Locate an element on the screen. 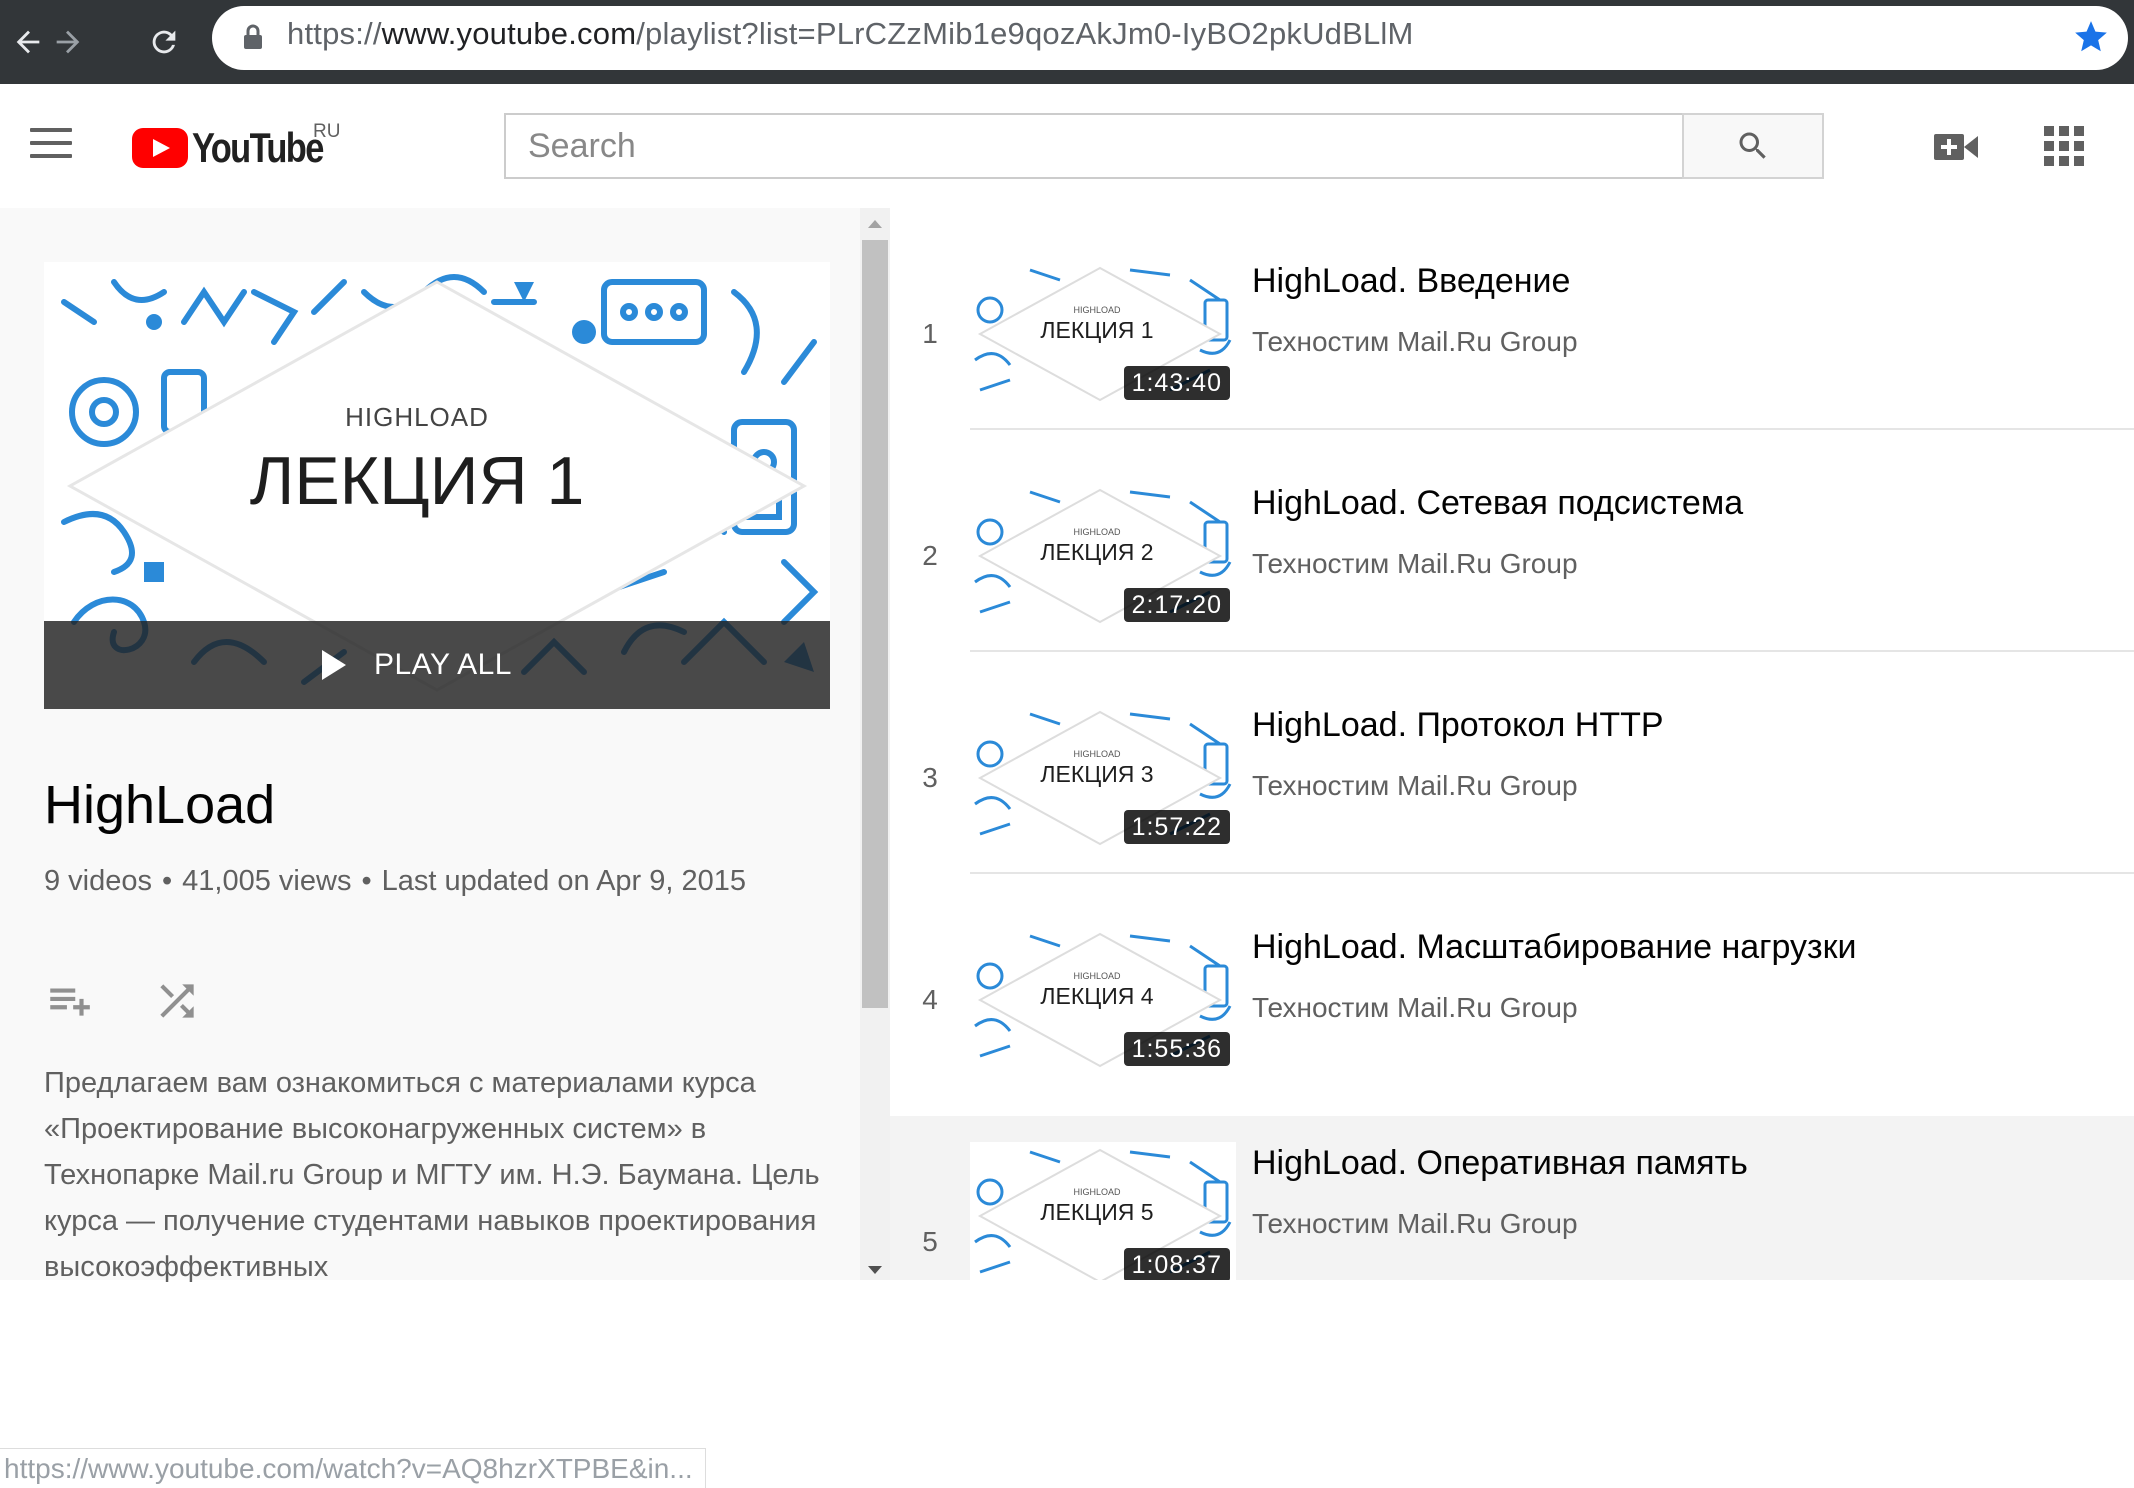  video-thumbnail: HIGHLOAD ЛЕКЦИЯ 3 1:57:22 is located at coordinates (1103, 778).